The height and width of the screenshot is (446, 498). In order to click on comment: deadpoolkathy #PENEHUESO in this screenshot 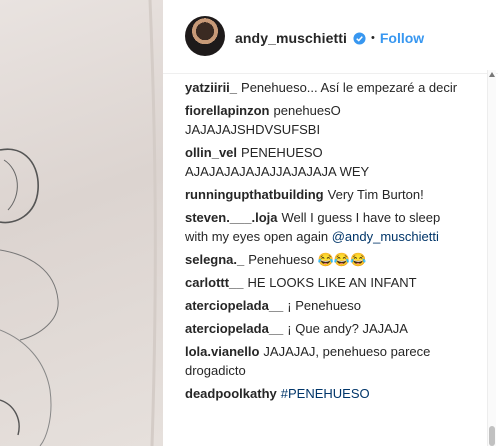, I will do `click(325, 393)`.